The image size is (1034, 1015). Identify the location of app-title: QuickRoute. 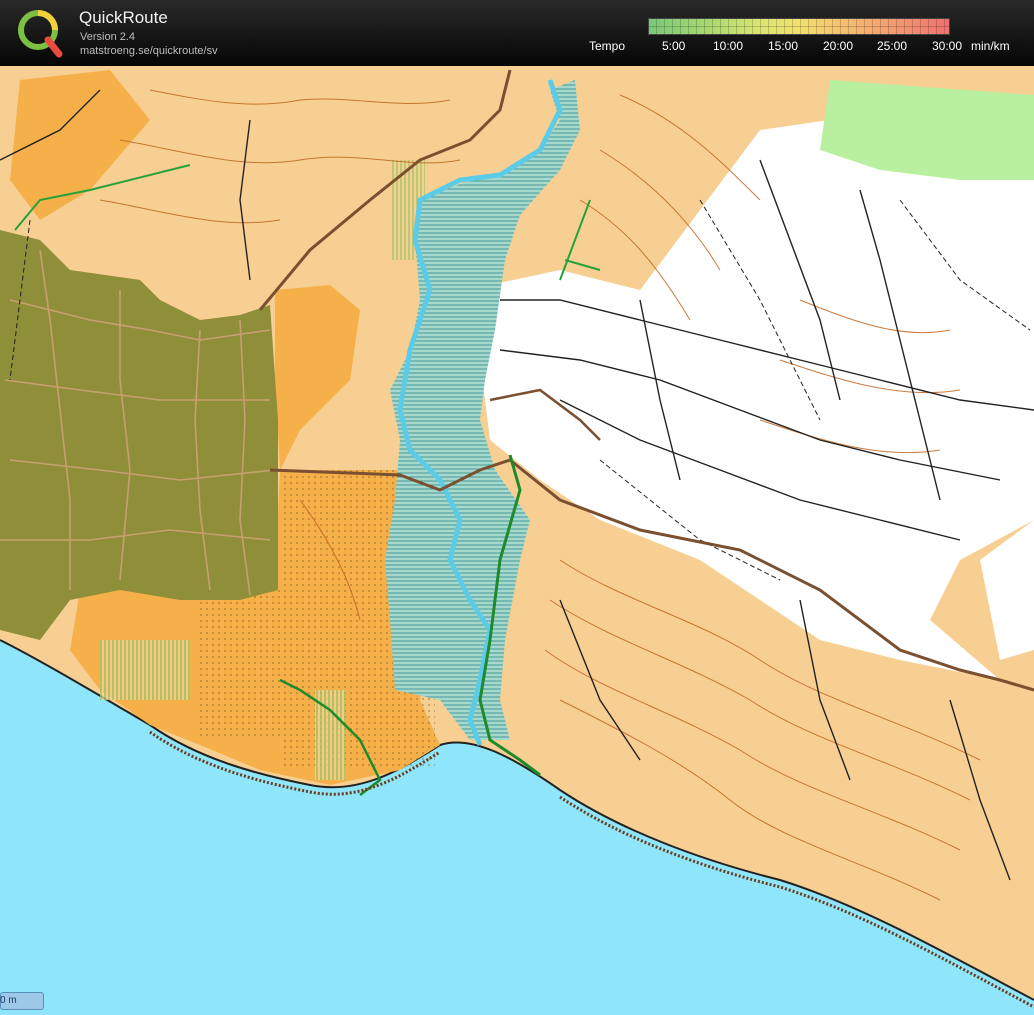
(123, 17).